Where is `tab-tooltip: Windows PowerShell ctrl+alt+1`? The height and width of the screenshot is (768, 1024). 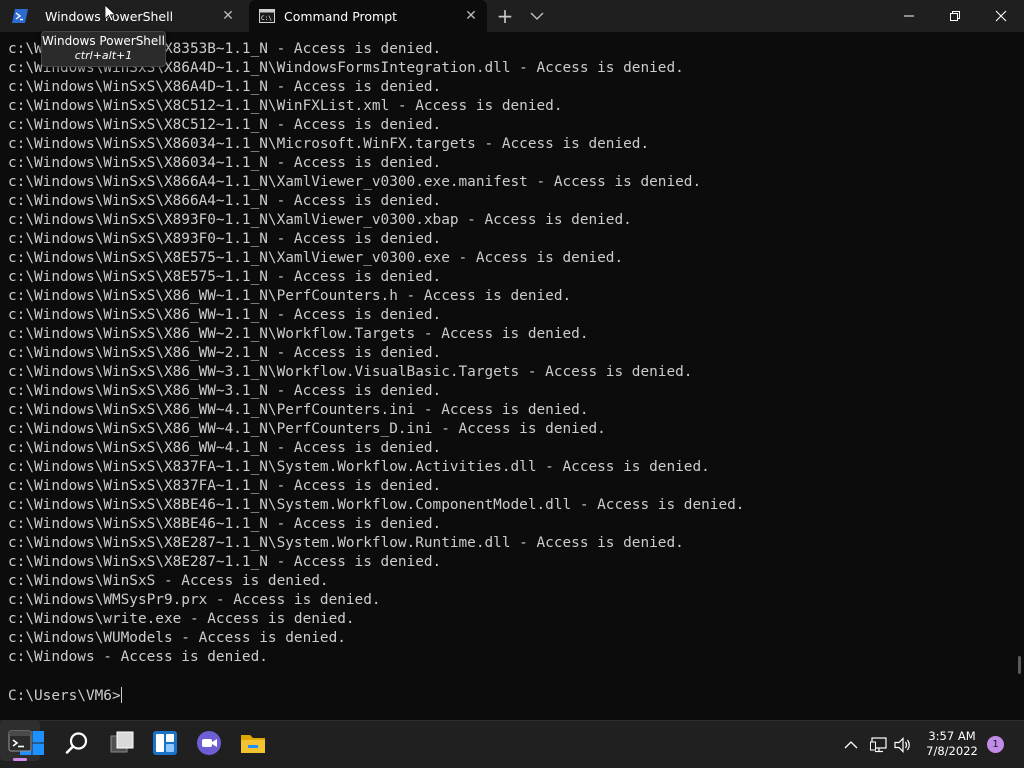
tab-tooltip: Windows PowerShell ctrl+alt+1 is located at coordinates (103, 49).